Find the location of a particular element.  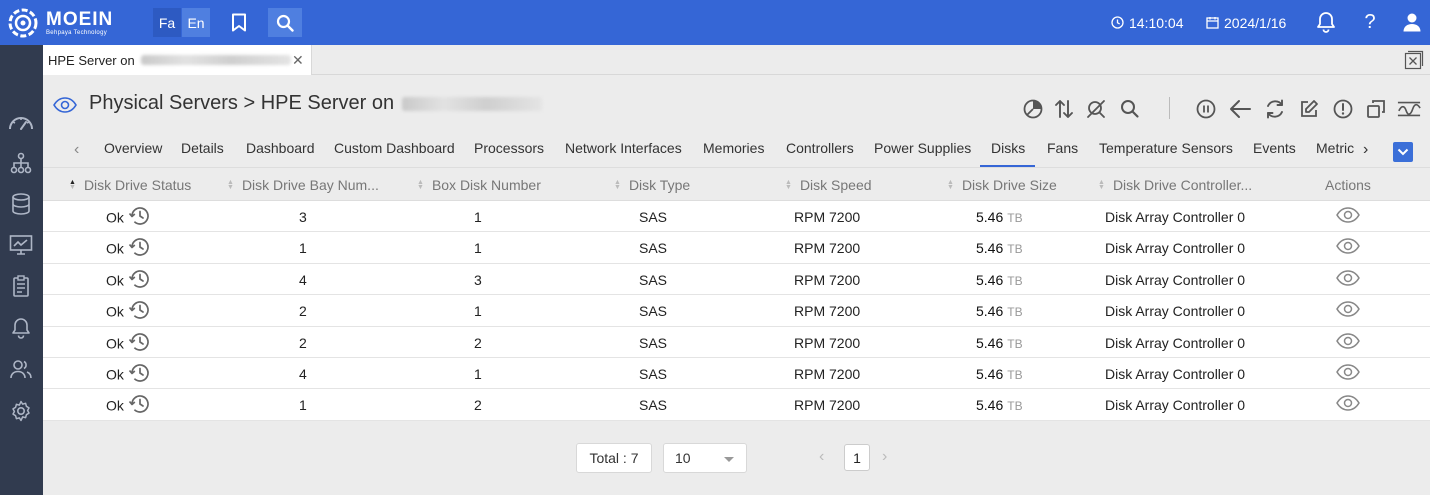

monitor-icon is located at coordinates (21, 245).